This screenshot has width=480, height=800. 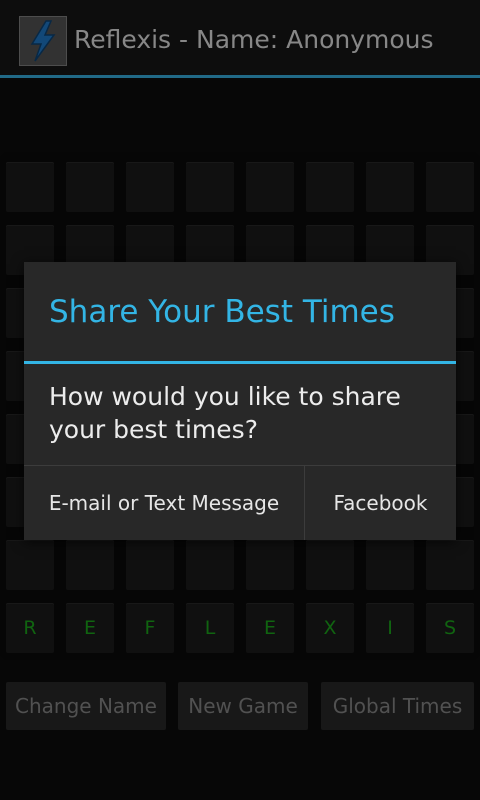 I want to click on dialog-title-divider, so click(x=240, y=362).